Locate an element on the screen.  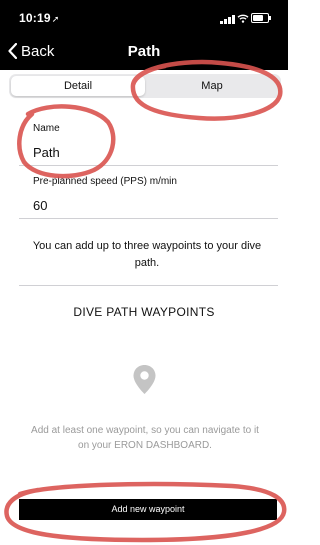
status-icons is located at coordinates (240, 18).